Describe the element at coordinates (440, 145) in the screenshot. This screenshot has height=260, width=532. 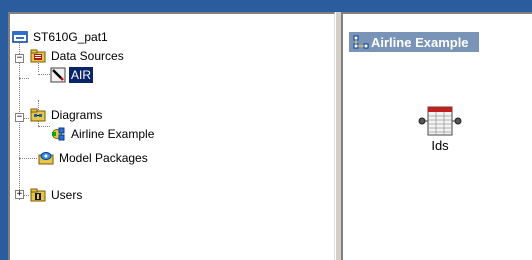
I see `table-node-label: Ids` at that location.